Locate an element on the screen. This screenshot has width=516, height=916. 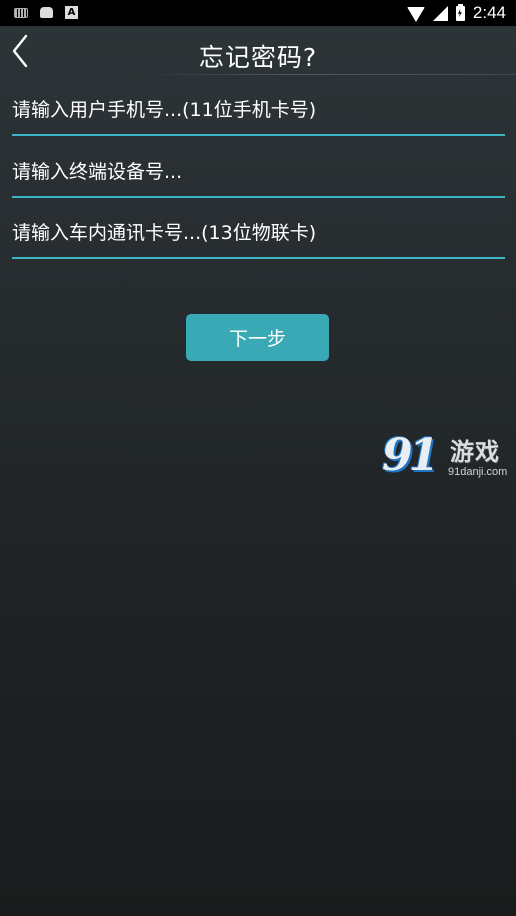
keyboard-icon is located at coordinates (21, 12).